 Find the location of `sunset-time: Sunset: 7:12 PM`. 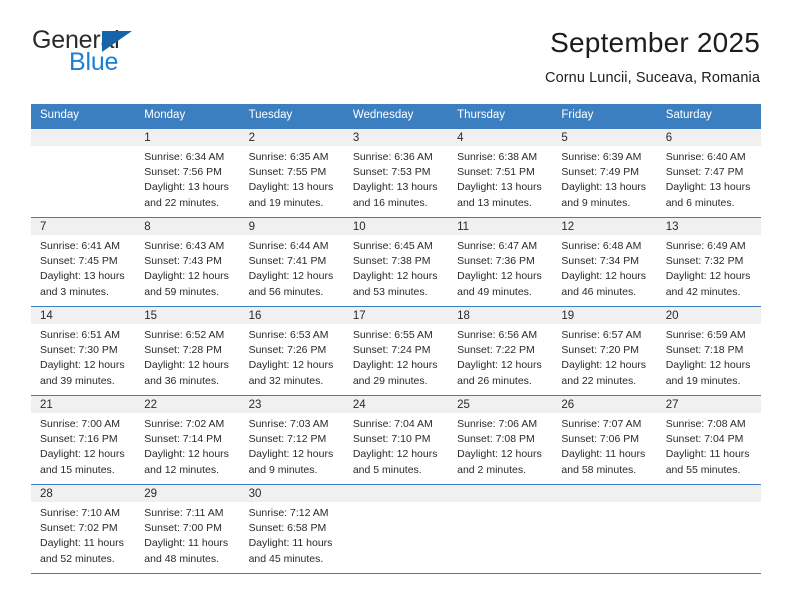

sunset-time: Sunset: 7:12 PM is located at coordinates (287, 439).